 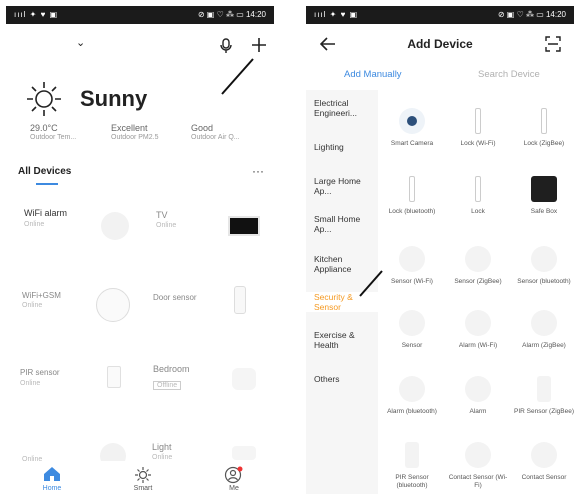 I want to click on device-type-label: Lock (ZigBee), so click(x=544, y=143).